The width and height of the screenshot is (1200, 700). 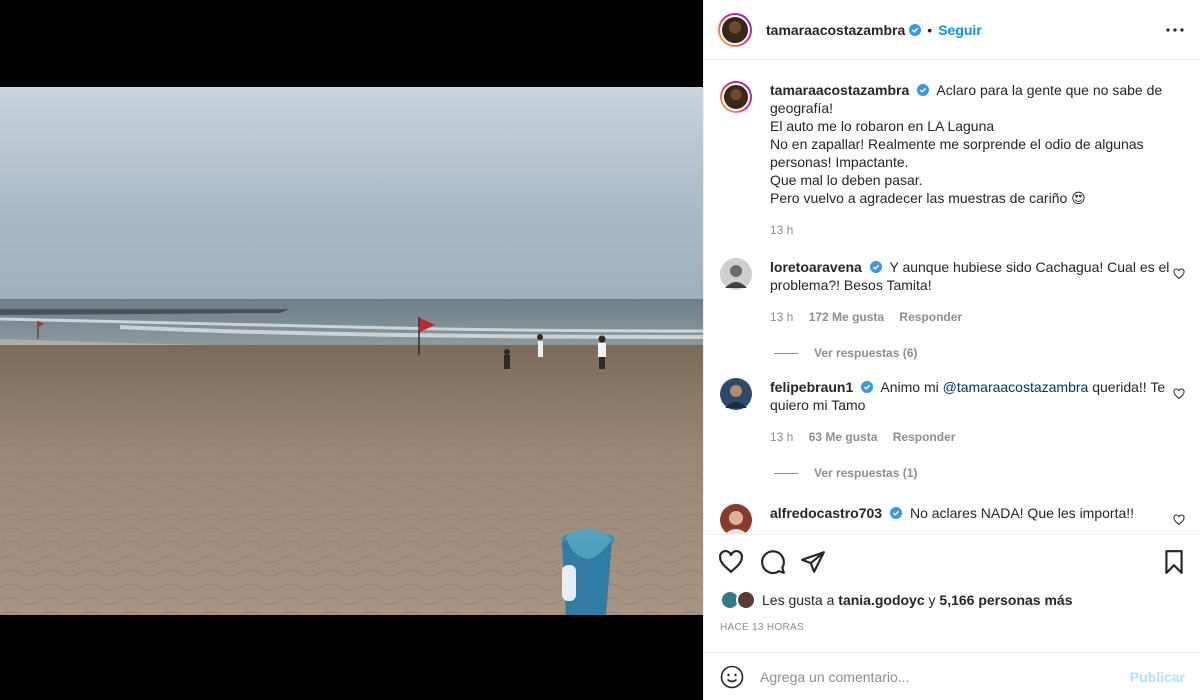 What do you see at coordinates (1175, 30) in the screenshot?
I see `more-options-icon` at bounding box center [1175, 30].